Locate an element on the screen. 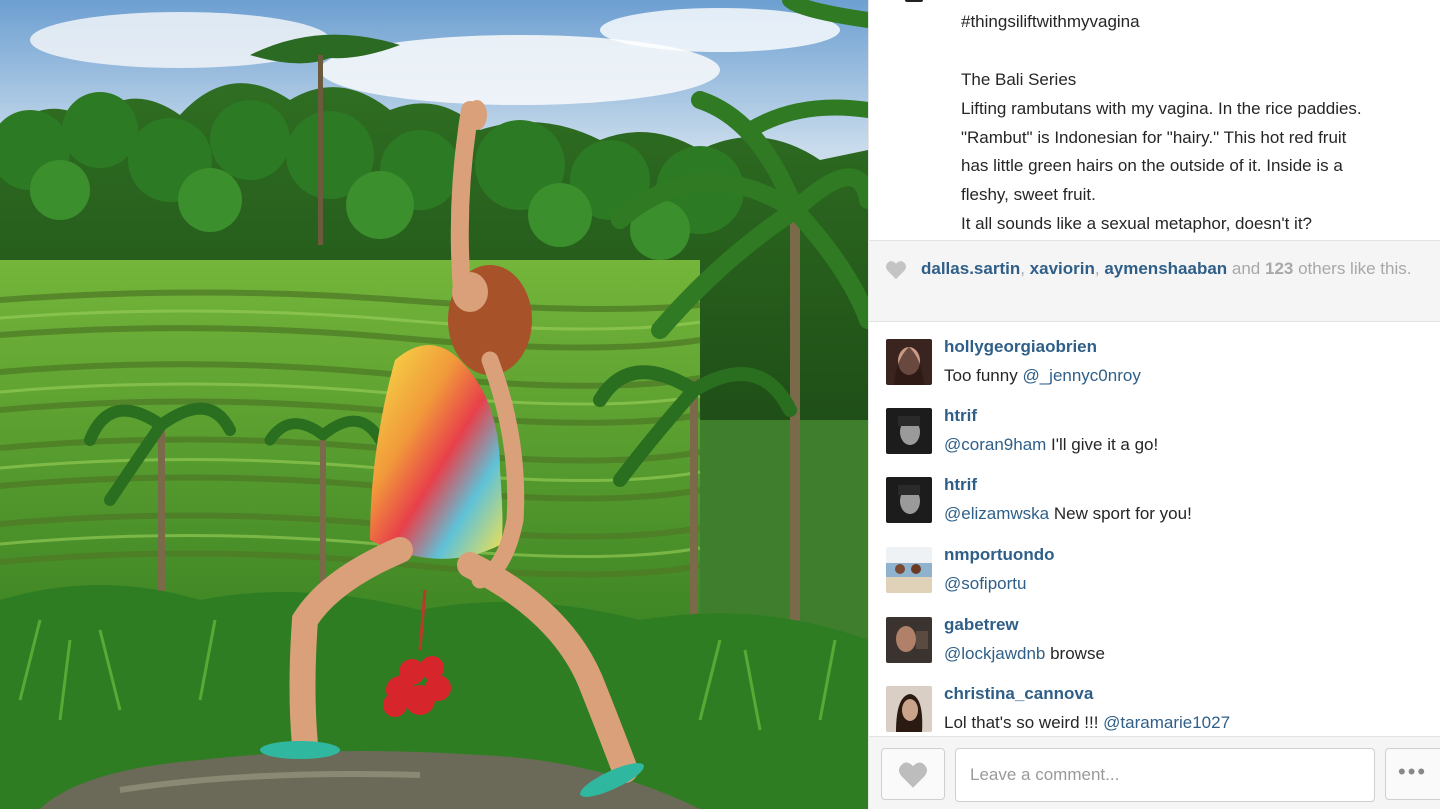  comment-username: christina_cannova is located at coordinates (1018, 694).